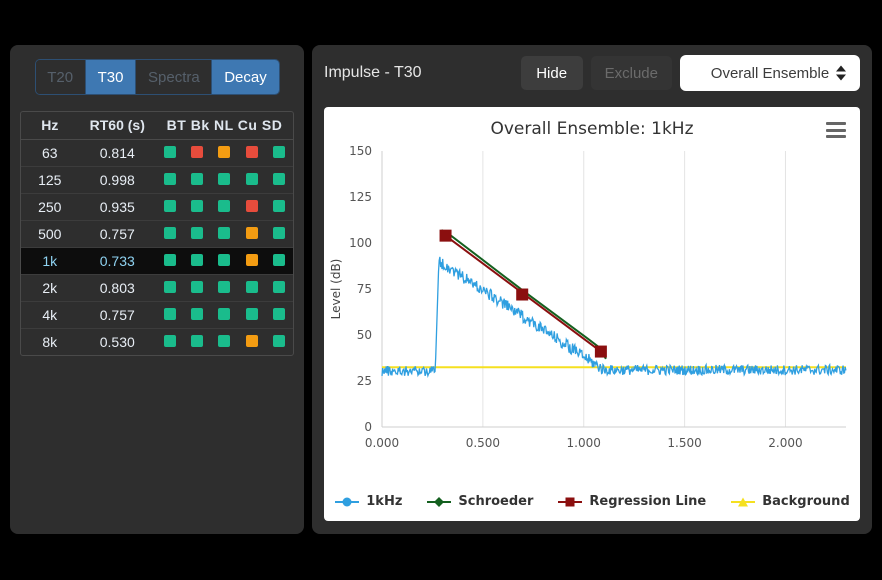 The width and height of the screenshot is (882, 580). What do you see at coordinates (50, 342) in the screenshot?
I see `cell-frequency: 8k` at bounding box center [50, 342].